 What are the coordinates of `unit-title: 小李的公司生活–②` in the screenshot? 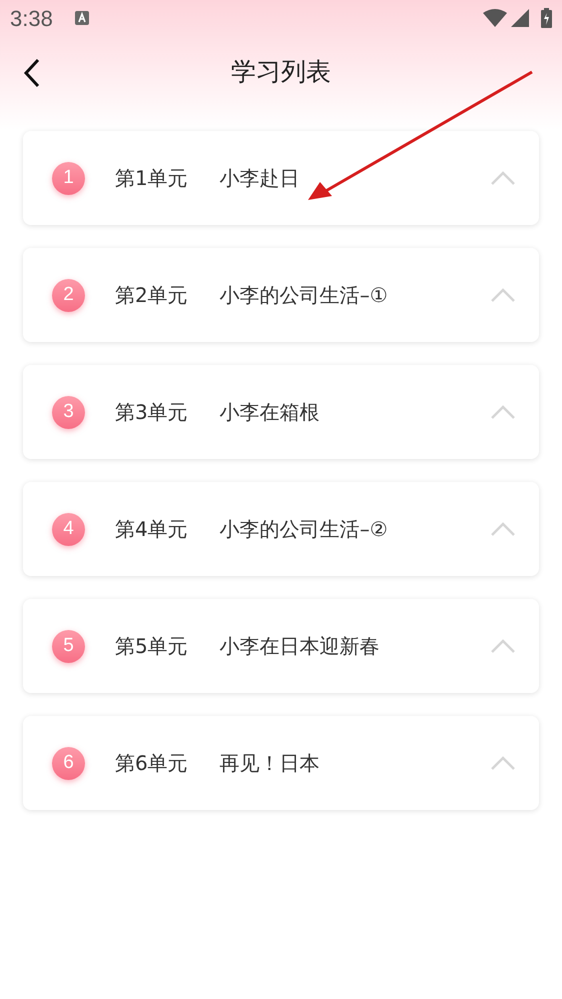 It's located at (304, 529).